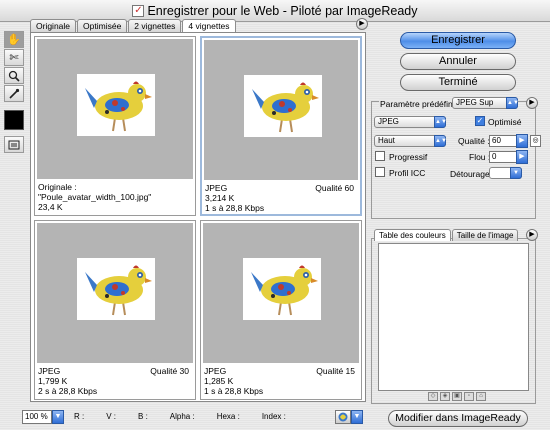 This screenshot has width=550, height=430. What do you see at coordinates (412, 235) in the screenshot?
I see `tab-color-table: Table des couleurs` at bounding box center [412, 235].